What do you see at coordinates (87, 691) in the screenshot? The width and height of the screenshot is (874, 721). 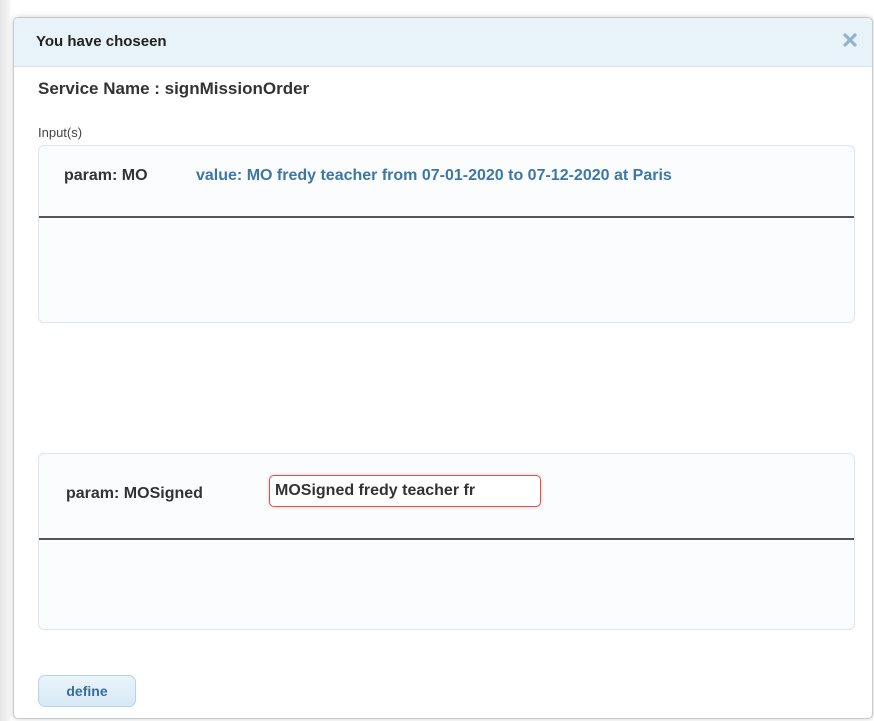 I see `define-button: define` at bounding box center [87, 691].